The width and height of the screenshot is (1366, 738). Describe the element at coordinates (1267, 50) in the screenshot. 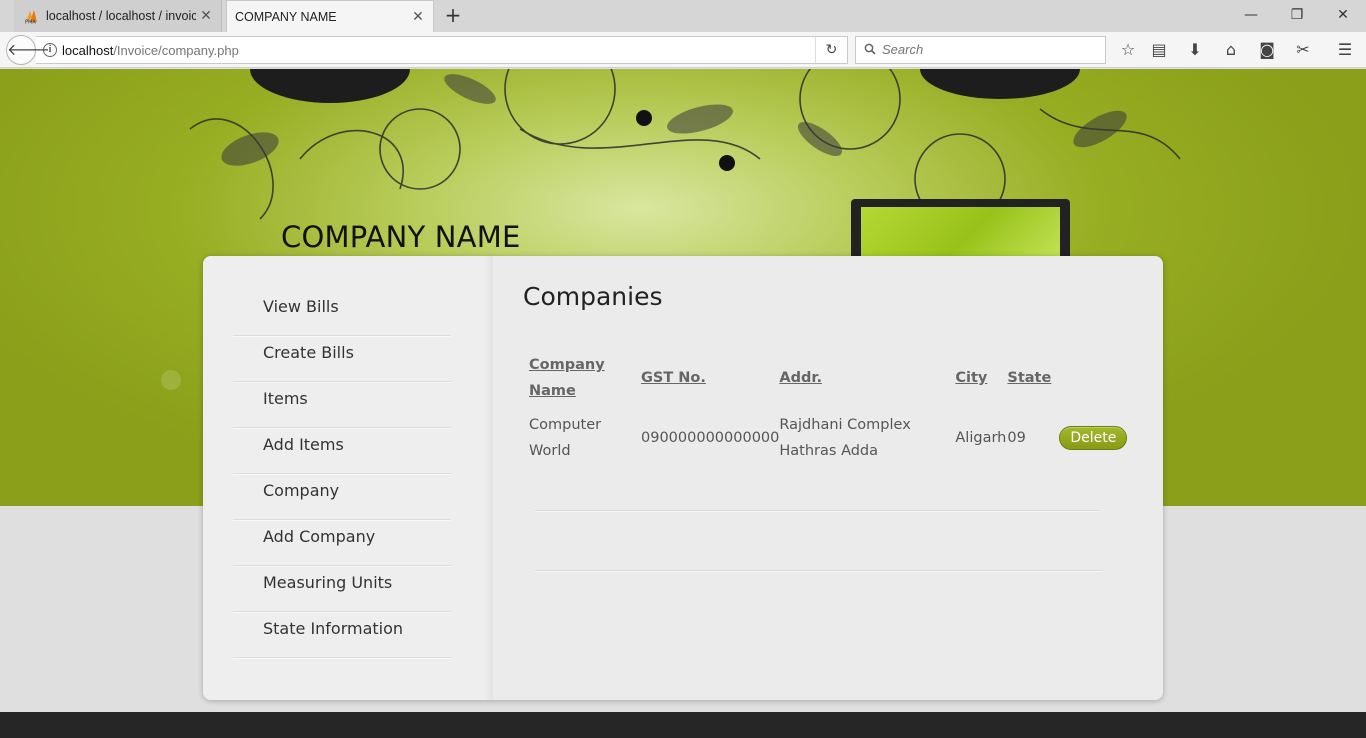

I see `pocket-icon: ◙` at that location.